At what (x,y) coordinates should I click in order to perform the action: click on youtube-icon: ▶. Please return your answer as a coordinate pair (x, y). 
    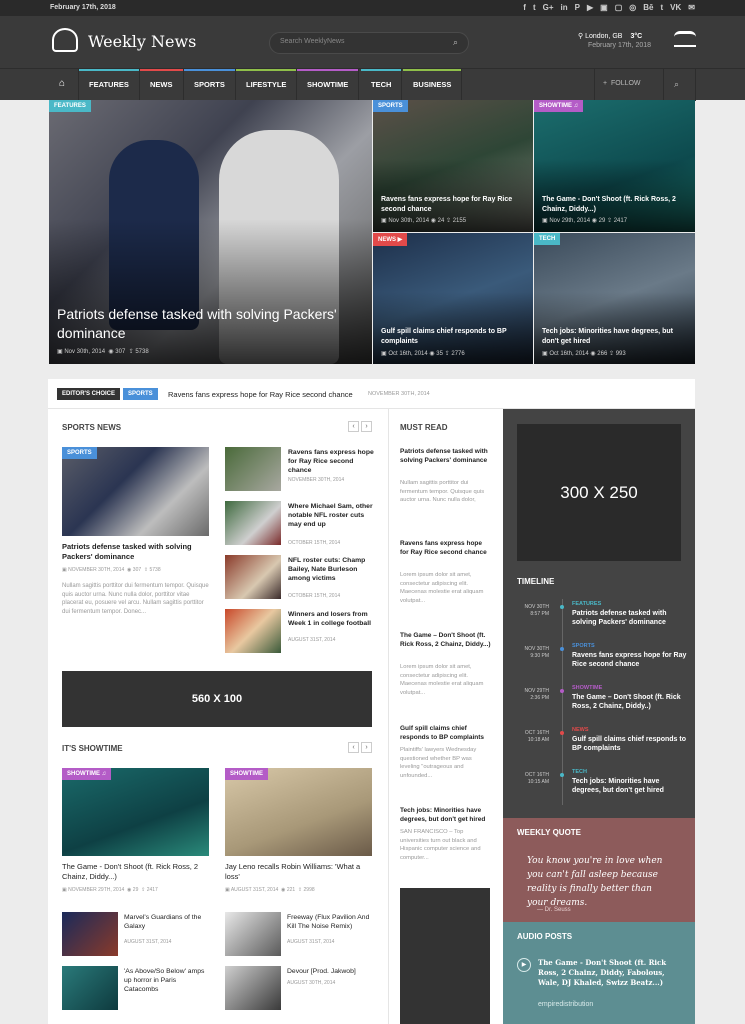
    Looking at the image, I should click on (590, 7).